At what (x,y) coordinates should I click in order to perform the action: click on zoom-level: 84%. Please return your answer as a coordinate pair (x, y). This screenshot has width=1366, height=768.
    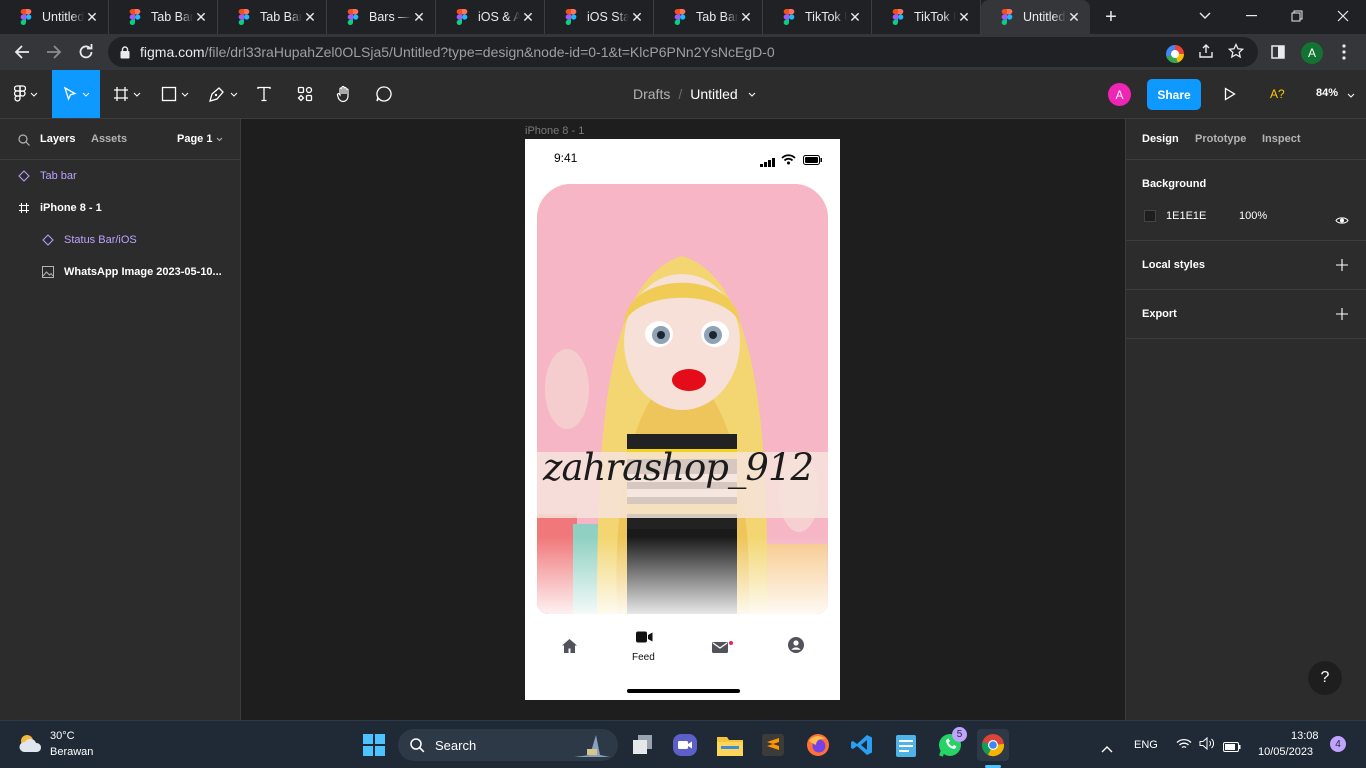
    Looking at the image, I should click on (1327, 93).